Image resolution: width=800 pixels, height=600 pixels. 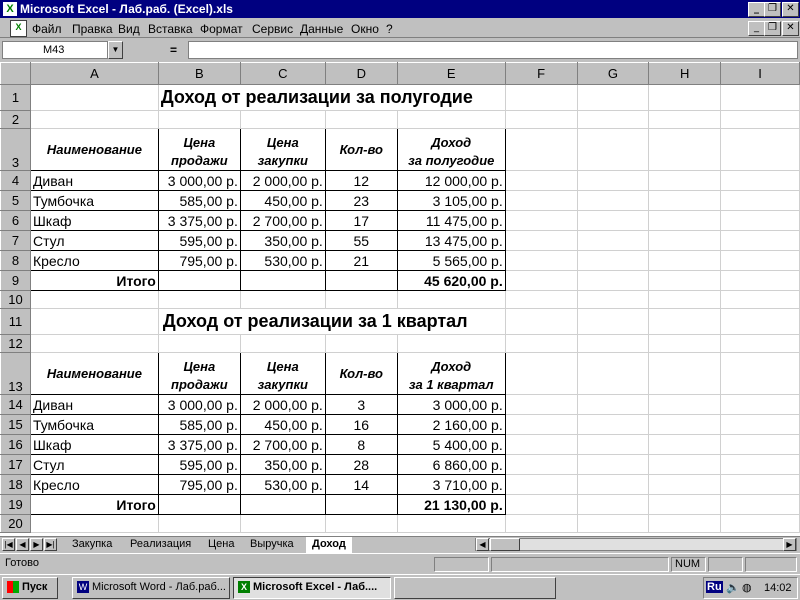 I want to click on cell: 17, so click(x=361, y=220).